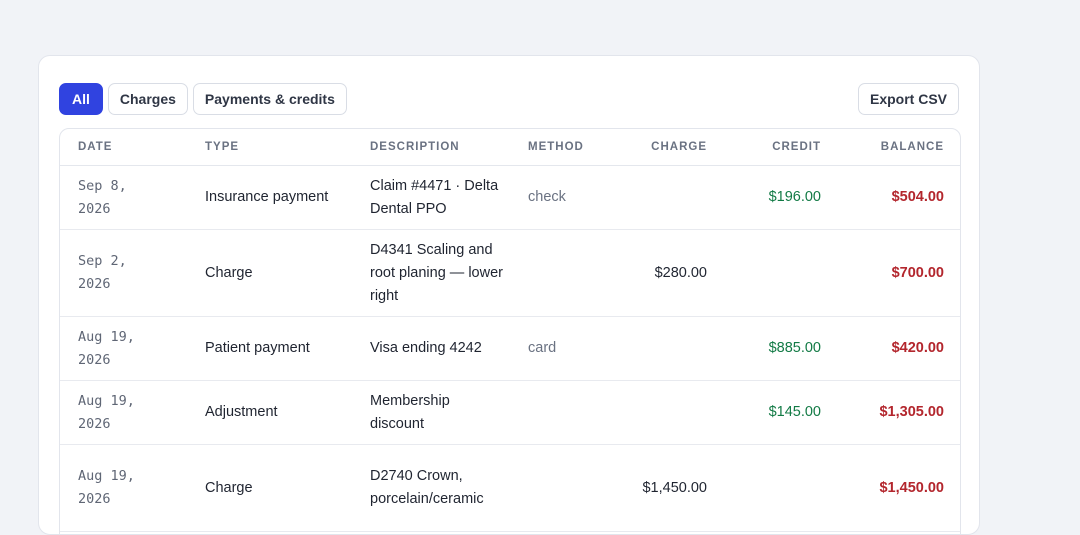  Describe the element at coordinates (575, 348) in the screenshot. I see `row-method: card` at that location.